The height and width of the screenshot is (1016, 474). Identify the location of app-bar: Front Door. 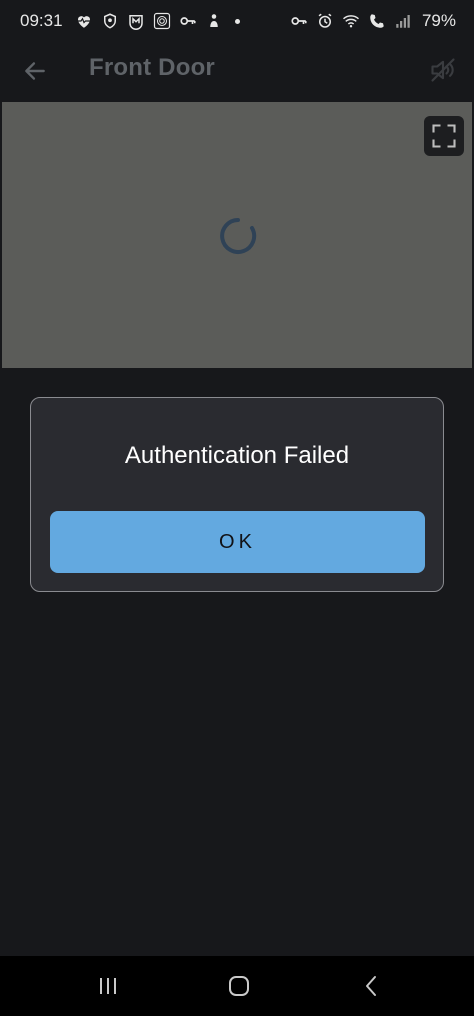
(237, 70).